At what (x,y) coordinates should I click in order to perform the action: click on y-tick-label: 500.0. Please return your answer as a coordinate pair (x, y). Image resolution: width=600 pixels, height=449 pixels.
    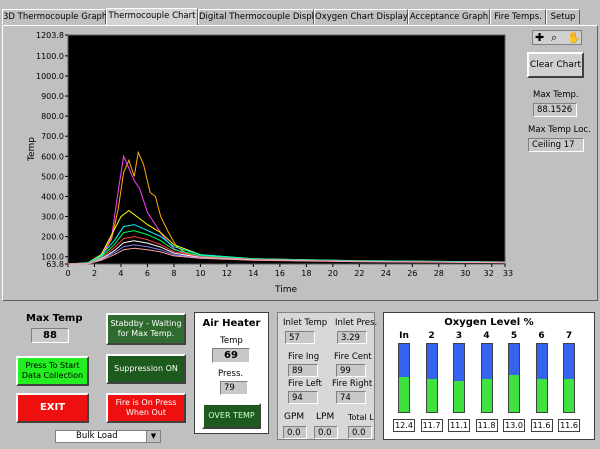
    Looking at the image, I should click on (52, 176).